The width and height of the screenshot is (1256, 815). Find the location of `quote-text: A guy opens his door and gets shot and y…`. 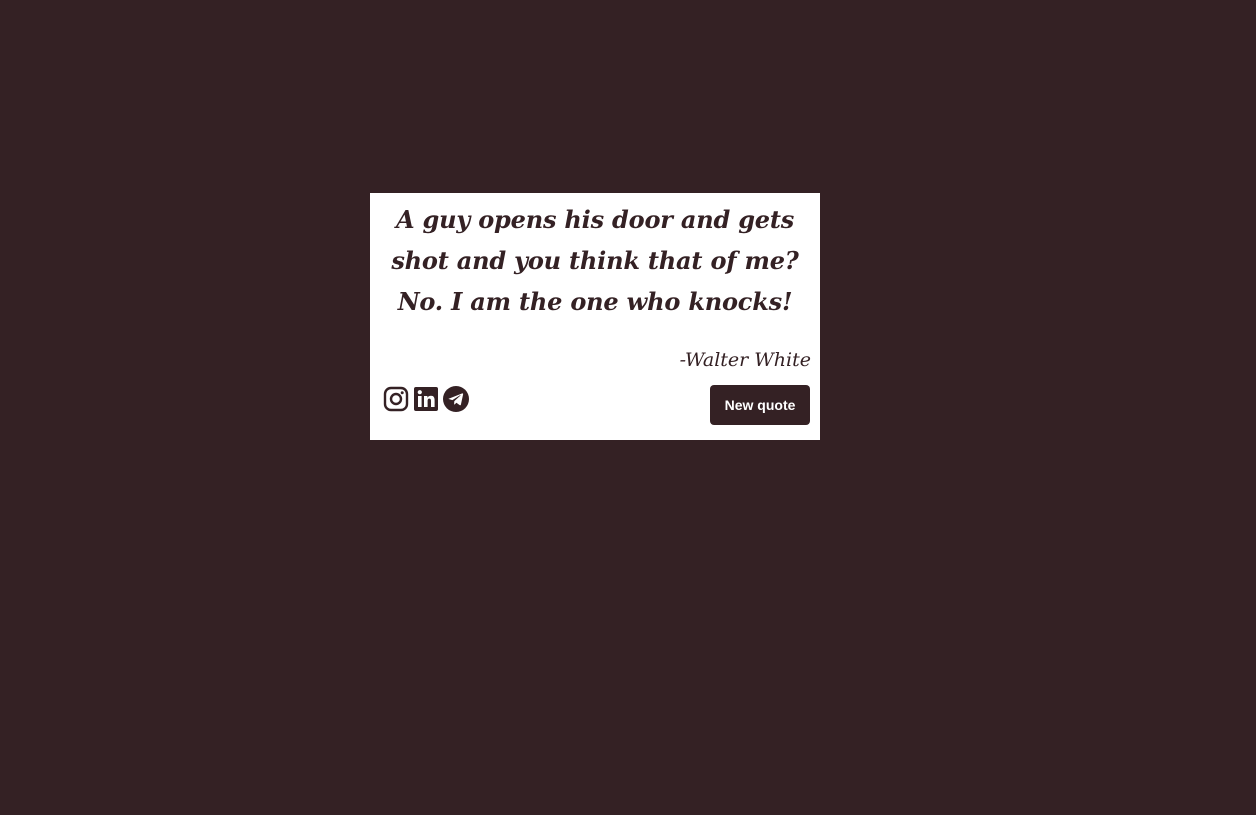

quote-text: A guy opens his door and gets shot and y… is located at coordinates (595, 260).